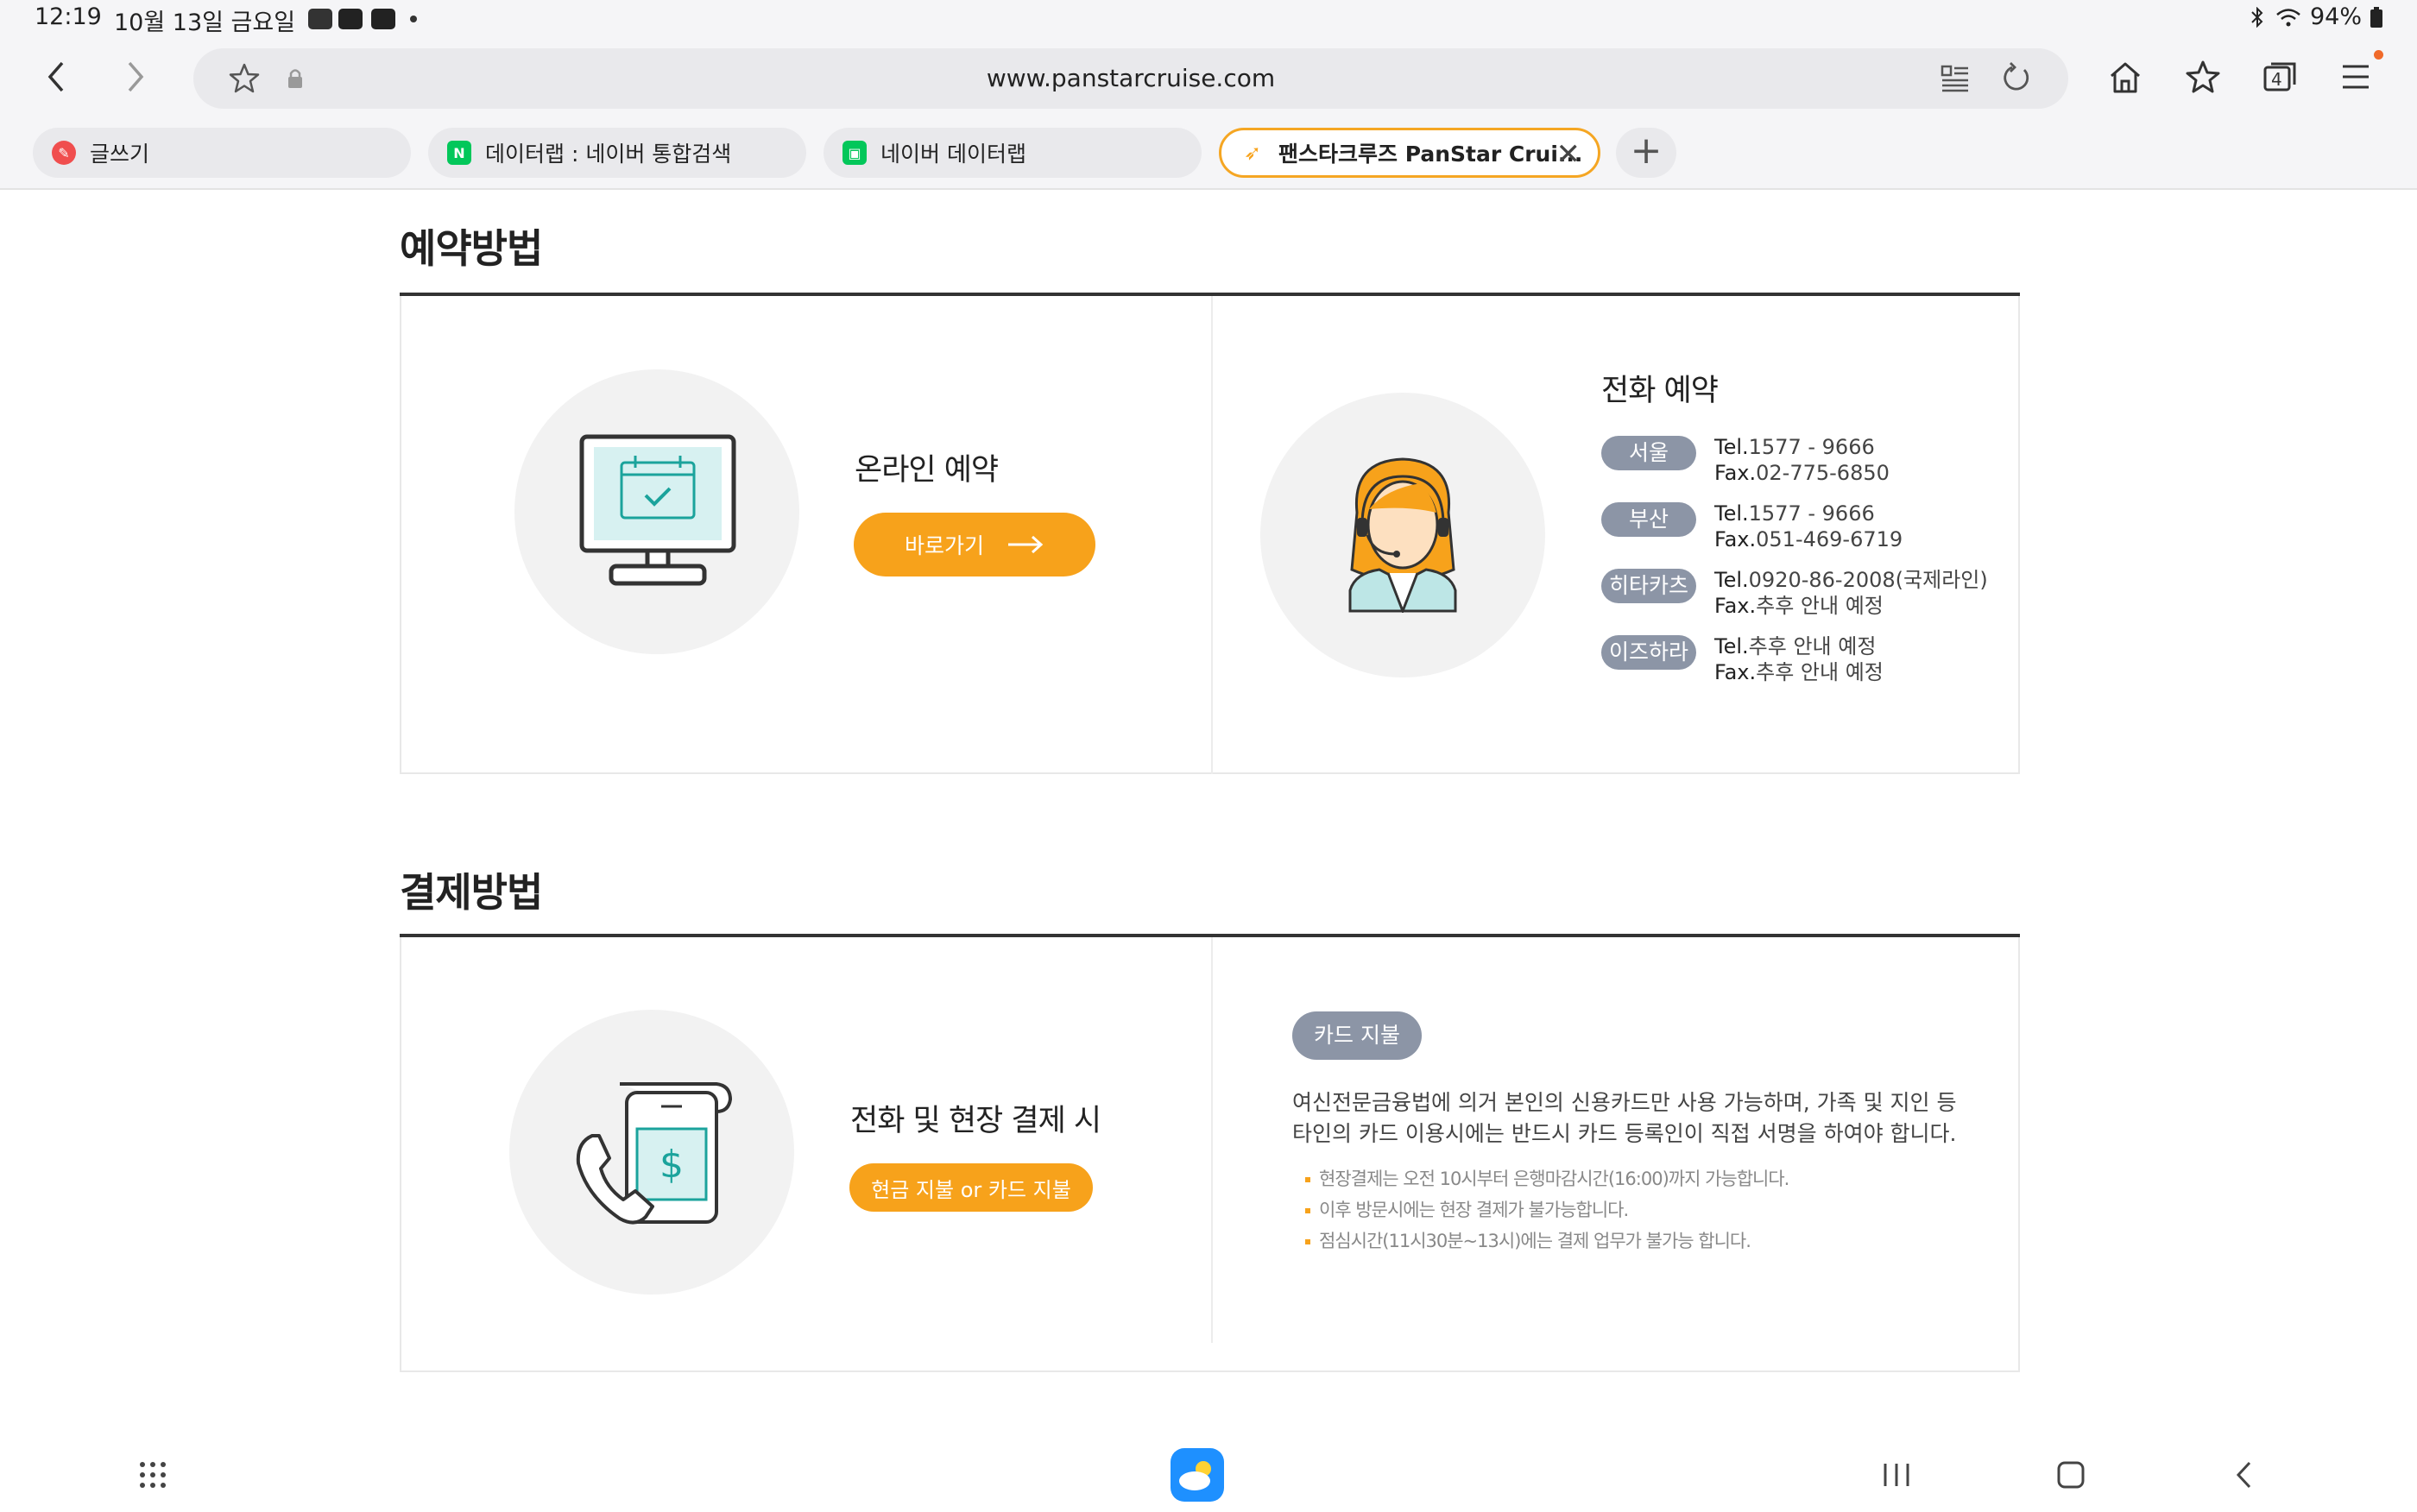 Image resolution: width=2417 pixels, height=1512 pixels. I want to click on branch-badge-izuhara: 이즈하라, so click(1648, 653).